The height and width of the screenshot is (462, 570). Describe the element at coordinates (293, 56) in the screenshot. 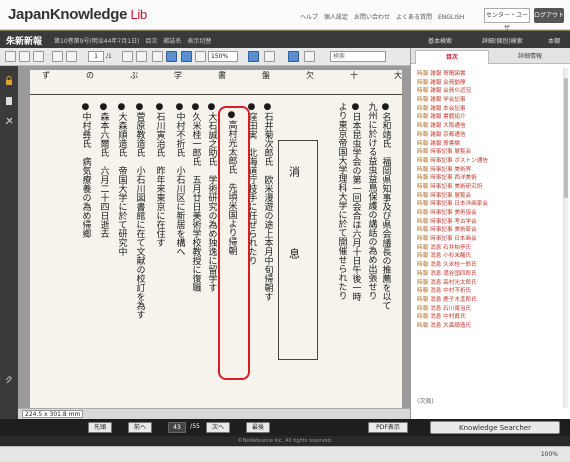

I see `layout-icon` at that location.